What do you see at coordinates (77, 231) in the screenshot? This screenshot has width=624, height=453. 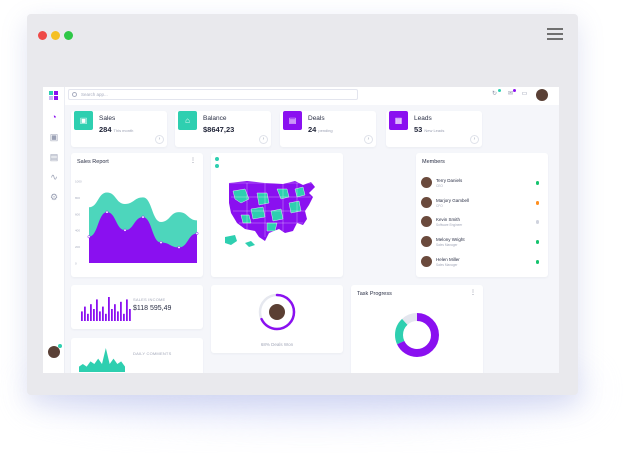 I see `y-tick-label: 400` at bounding box center [77, 231].